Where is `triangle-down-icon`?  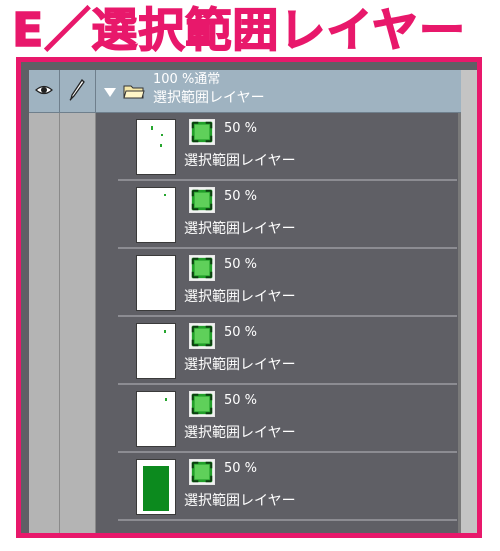 triangle-down-icon is located at coordinates (110, 92).